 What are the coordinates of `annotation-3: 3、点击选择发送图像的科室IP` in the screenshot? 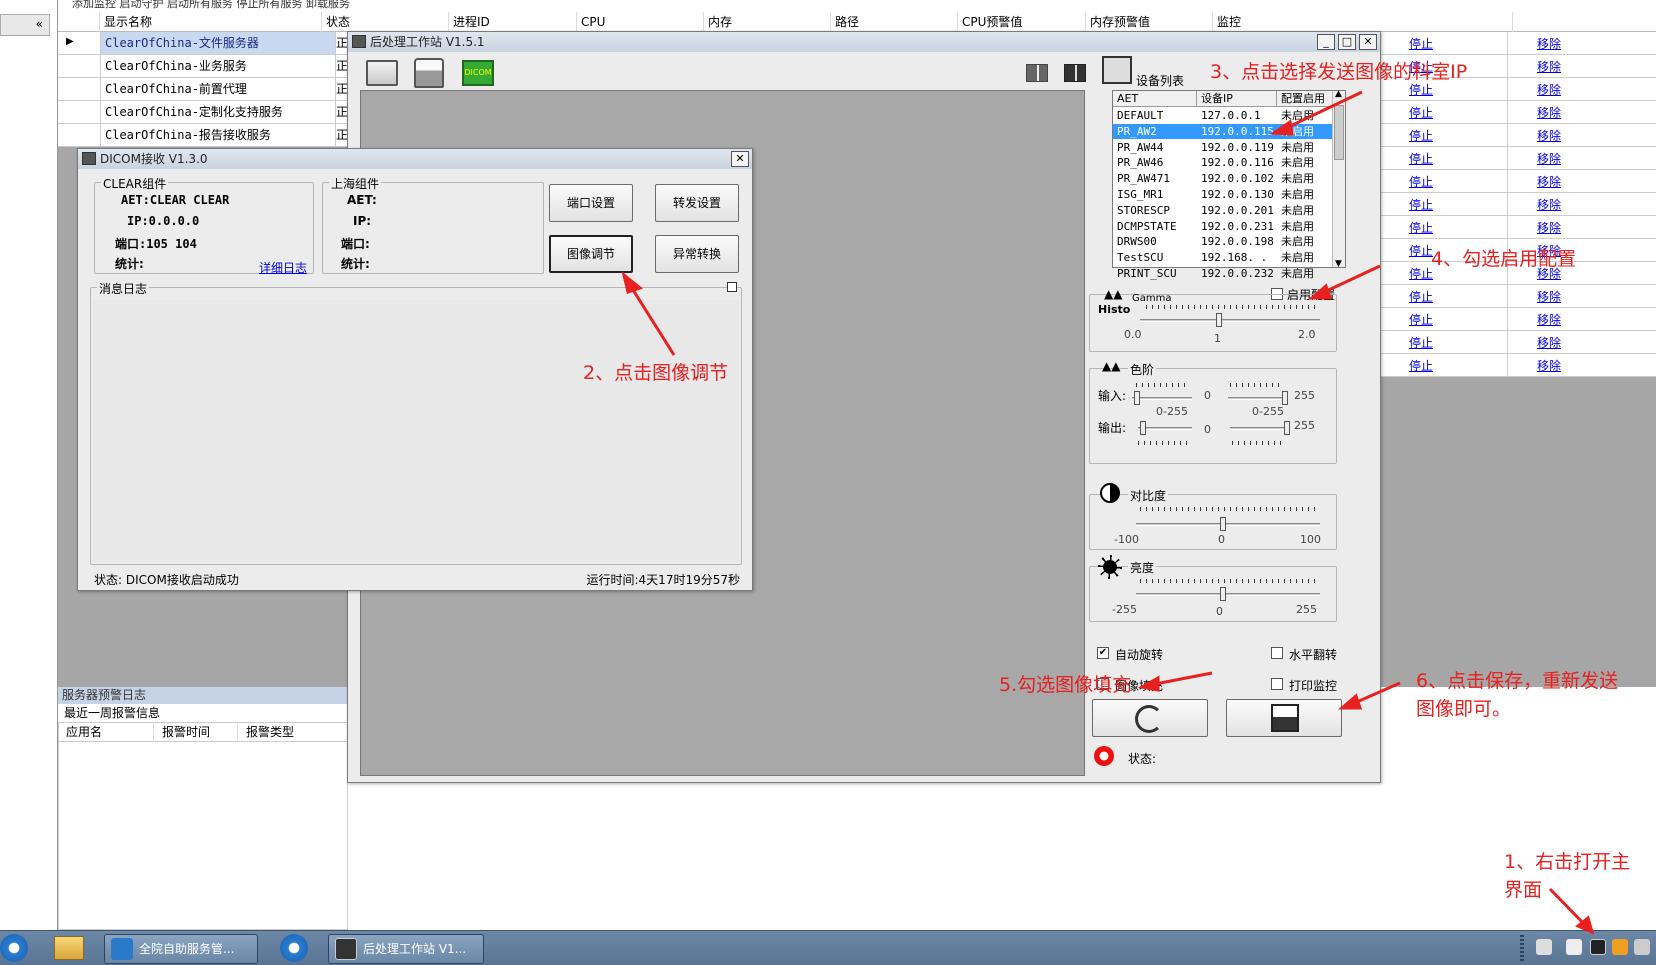 It's located at (1339, 72).